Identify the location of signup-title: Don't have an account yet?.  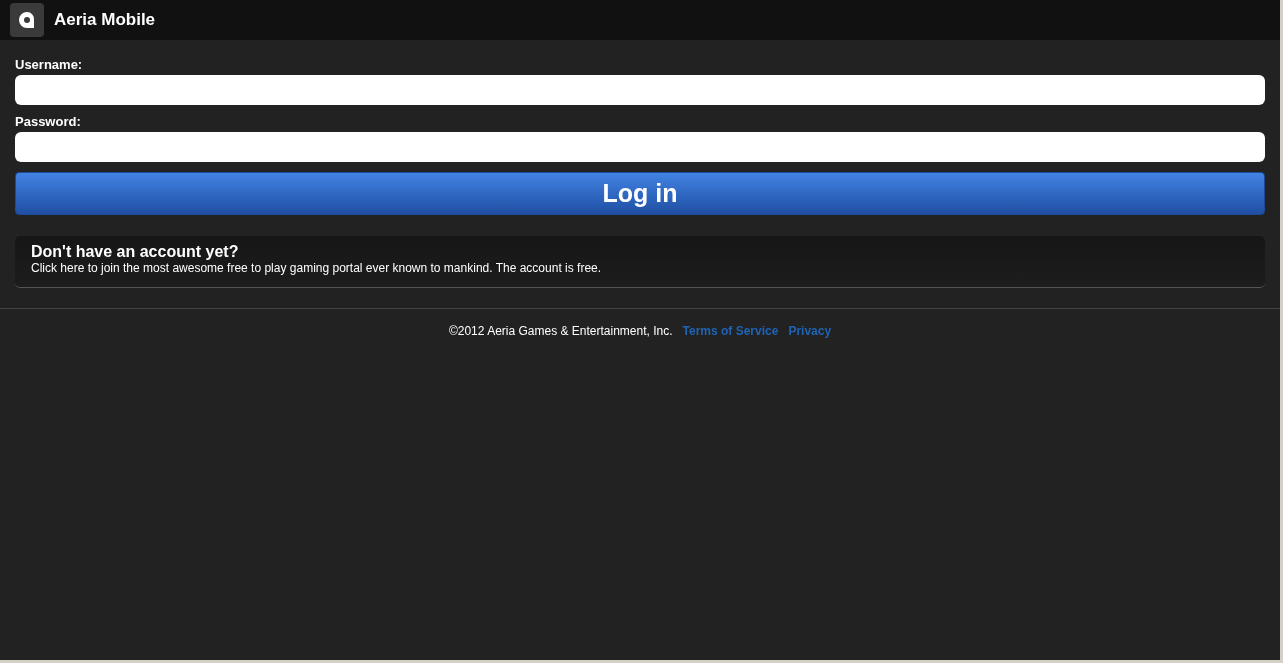
(135, 252).